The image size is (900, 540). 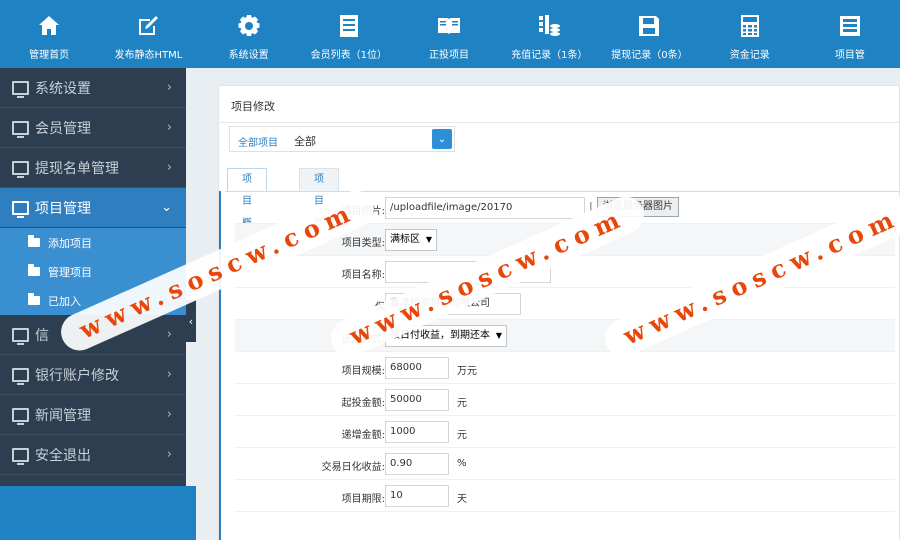 I want to click on select-value: 满标区, so click(x=405, y=239).